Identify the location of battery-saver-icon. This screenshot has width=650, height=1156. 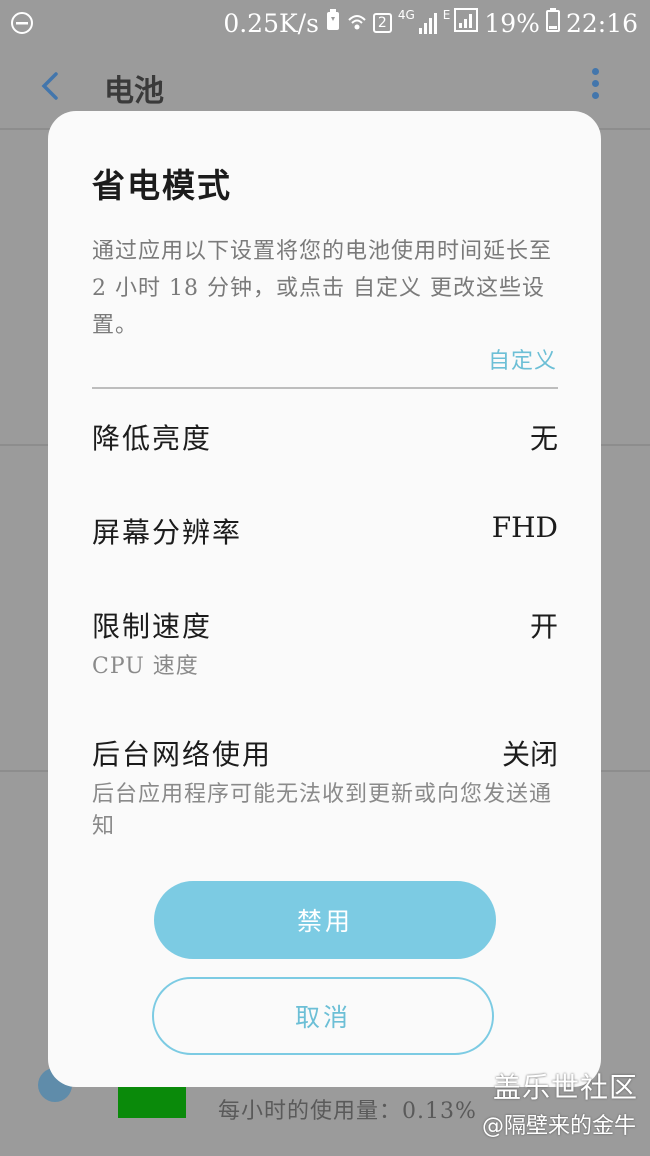
(333, 23).